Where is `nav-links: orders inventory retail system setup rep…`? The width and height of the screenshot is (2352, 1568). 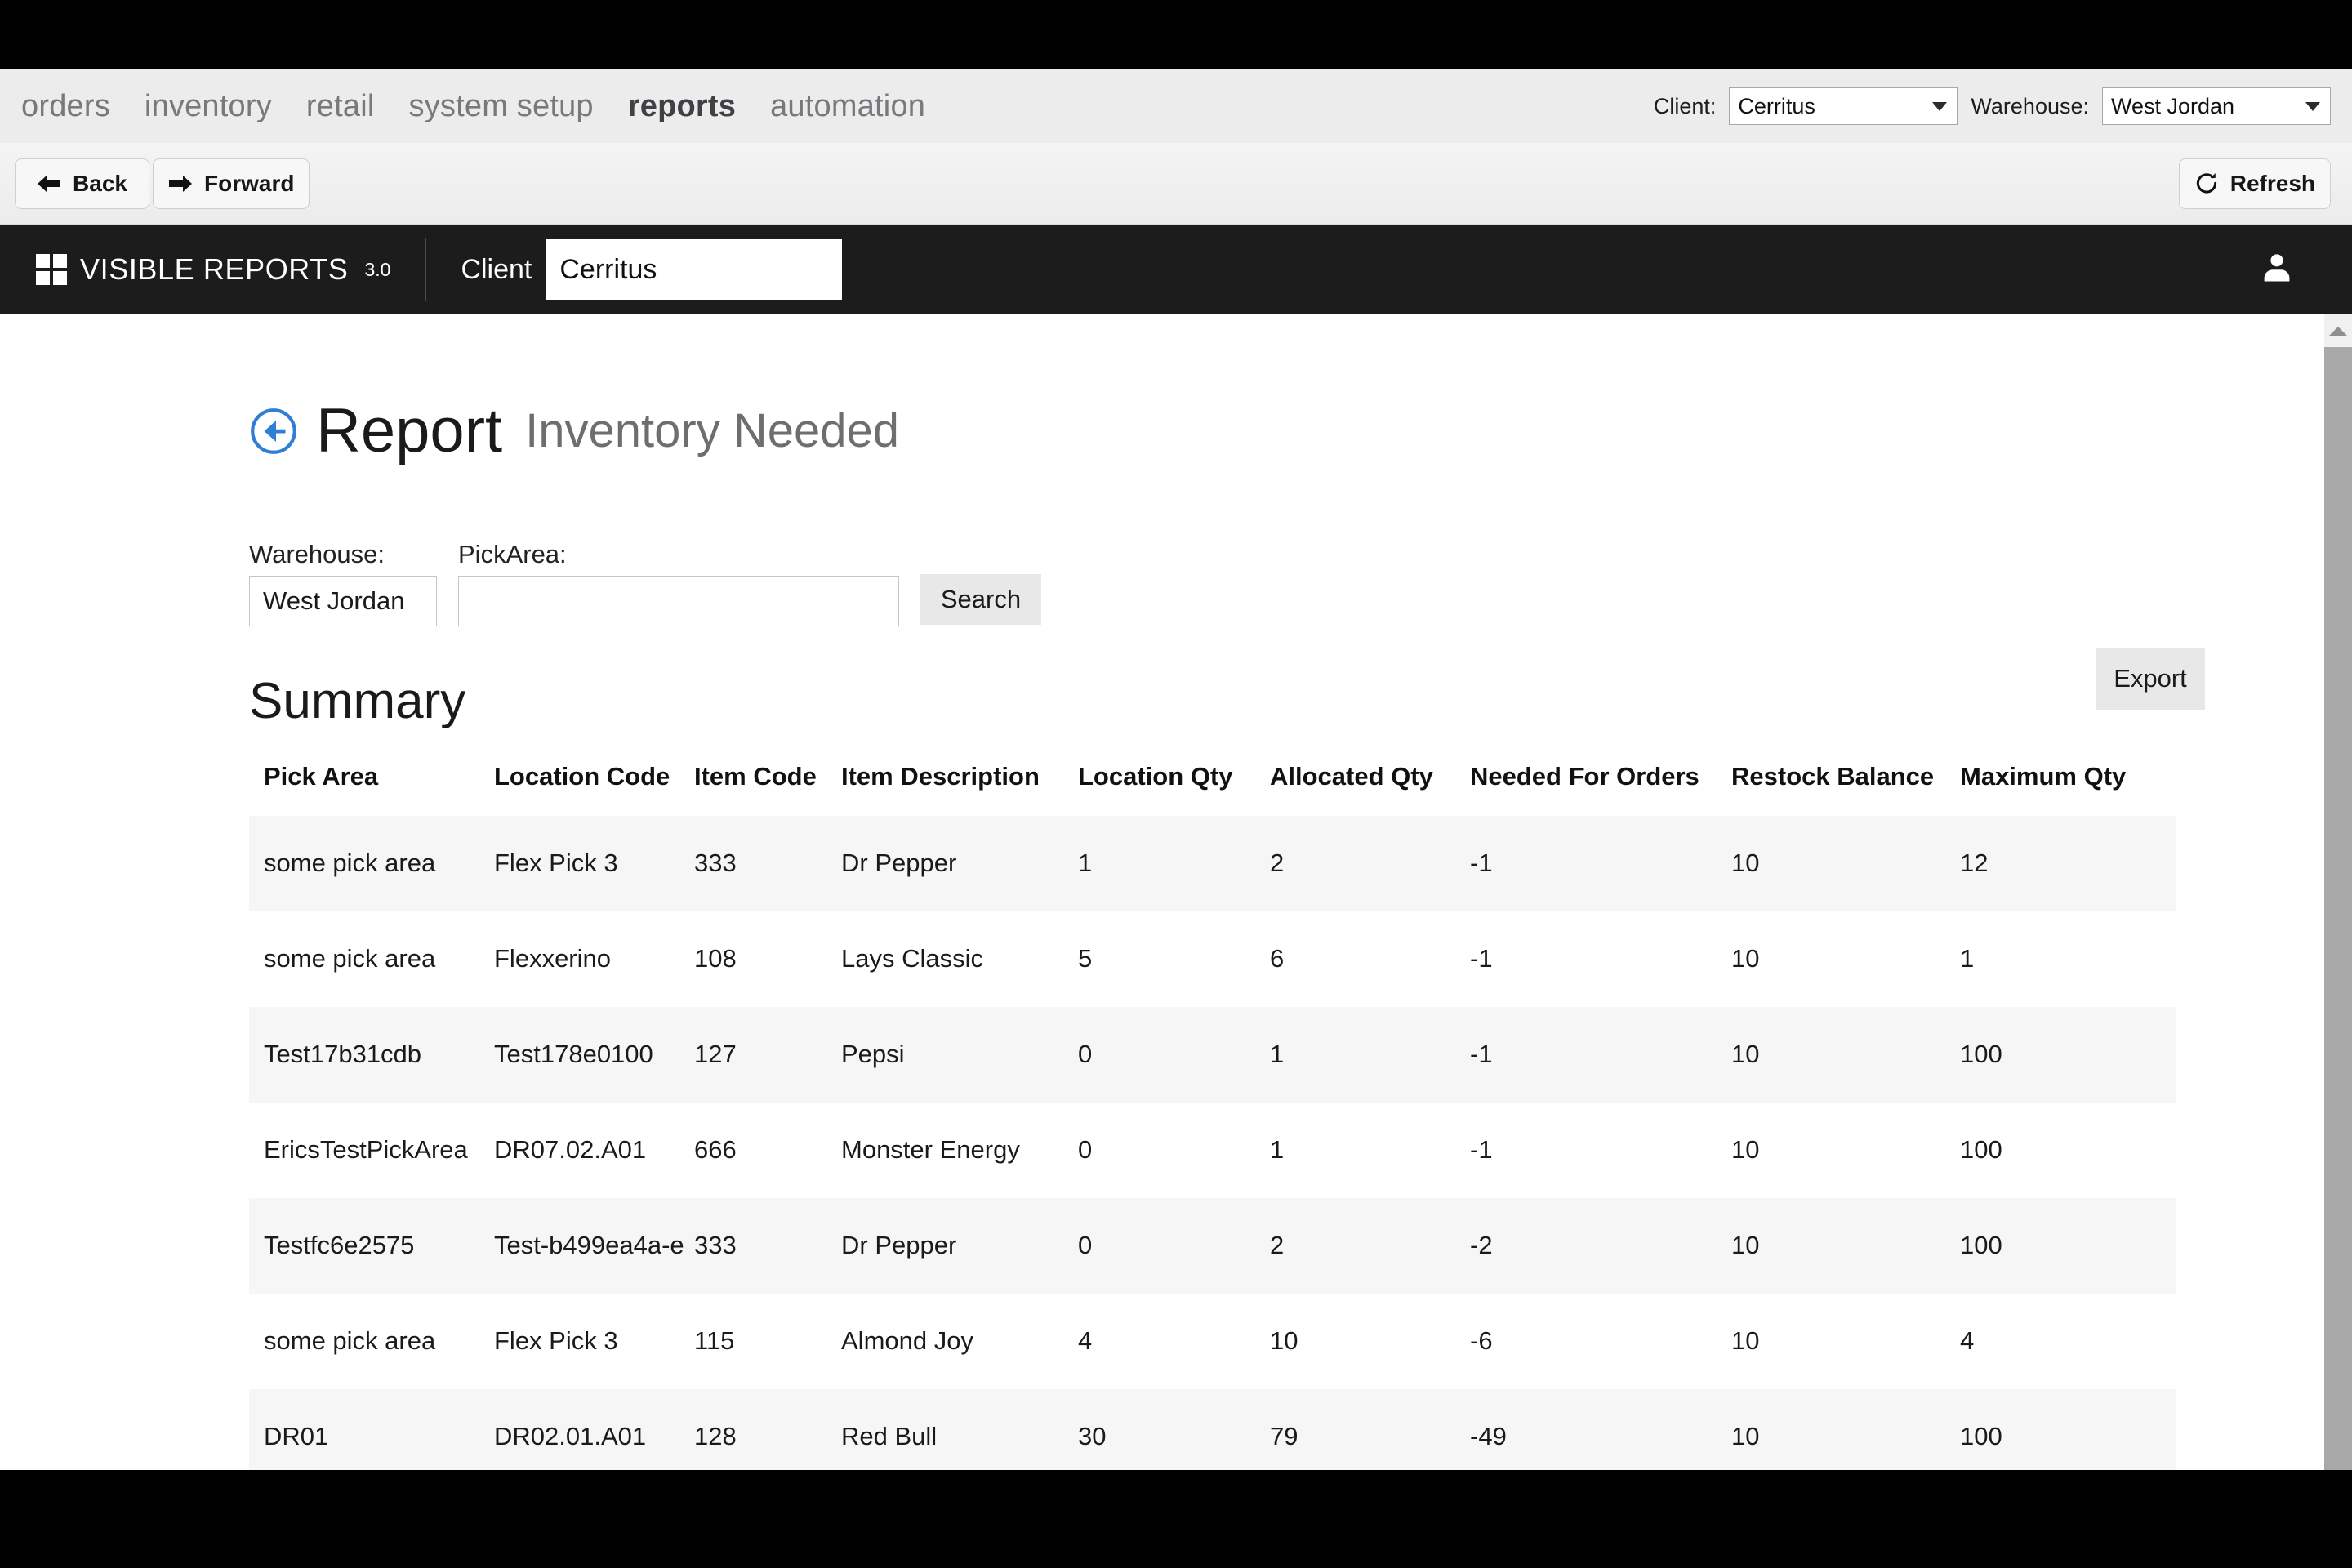 nav-links: orders inventory retail system setup rep… is located at coordinates (462, 106).